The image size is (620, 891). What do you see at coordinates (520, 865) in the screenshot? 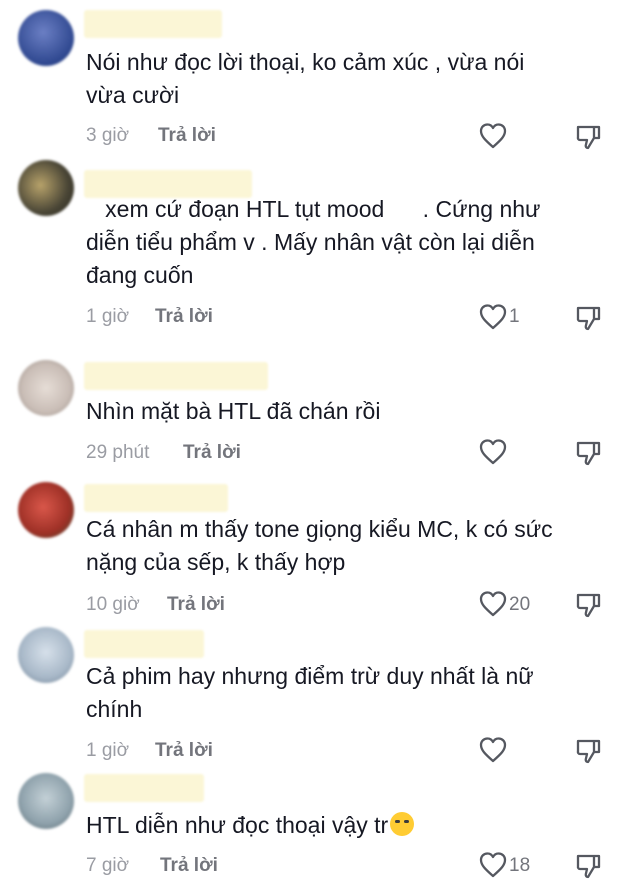
I see `like-count: 18` at bounding box center [520, 865].